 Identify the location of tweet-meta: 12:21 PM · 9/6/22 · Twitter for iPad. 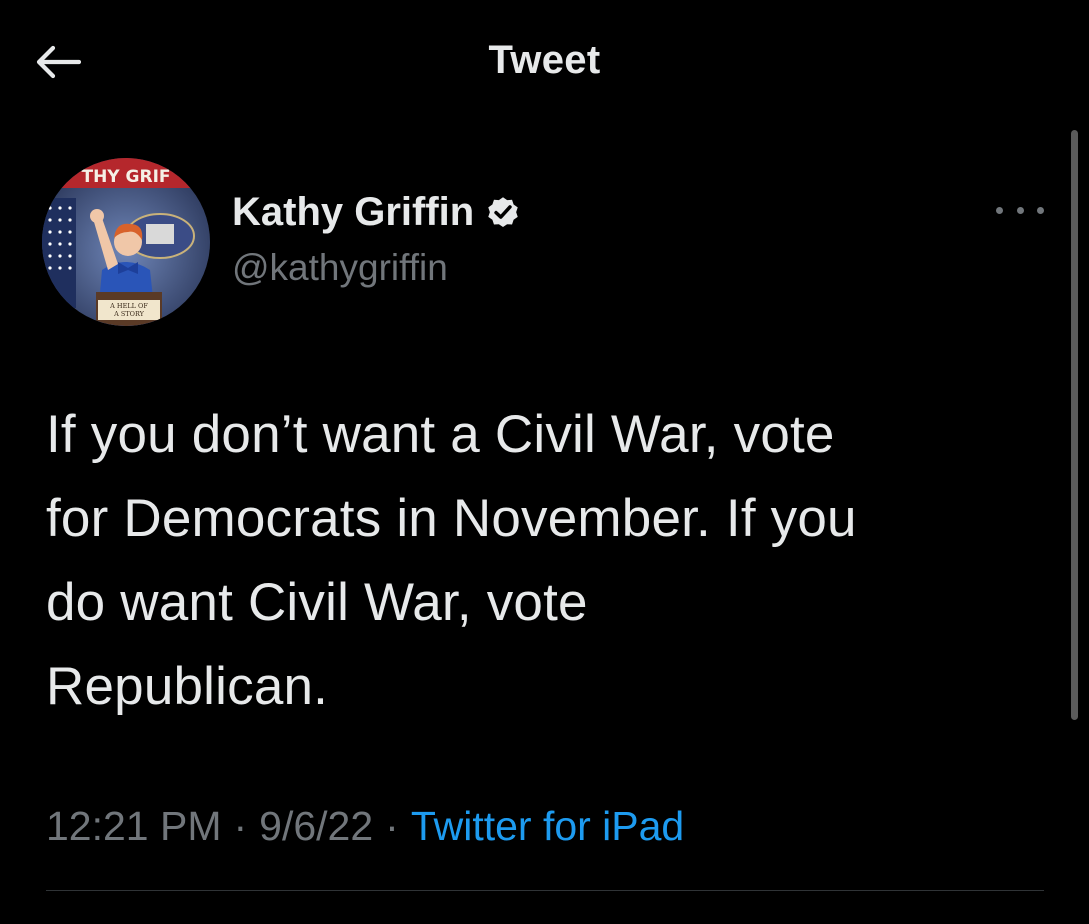
(365, 826).